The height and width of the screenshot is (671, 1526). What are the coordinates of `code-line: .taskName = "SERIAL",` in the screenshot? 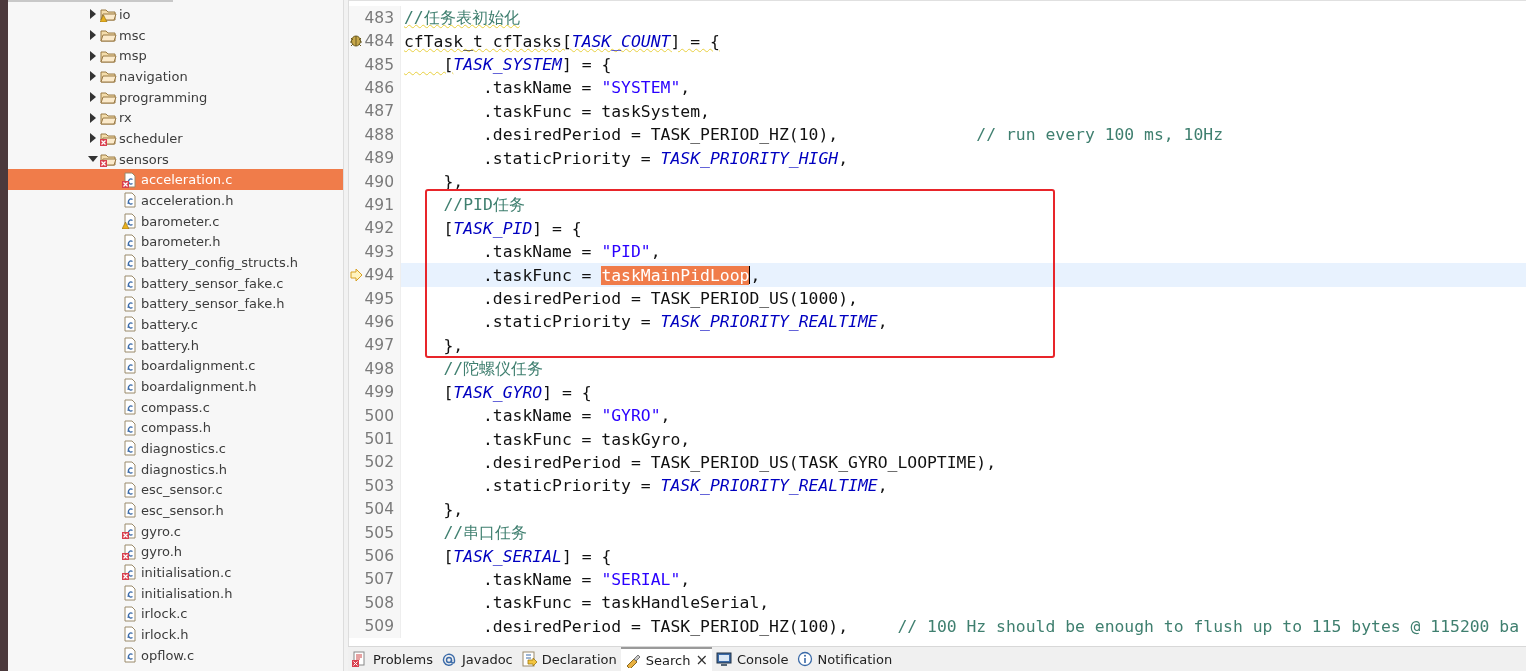 It's located at (586, 579).